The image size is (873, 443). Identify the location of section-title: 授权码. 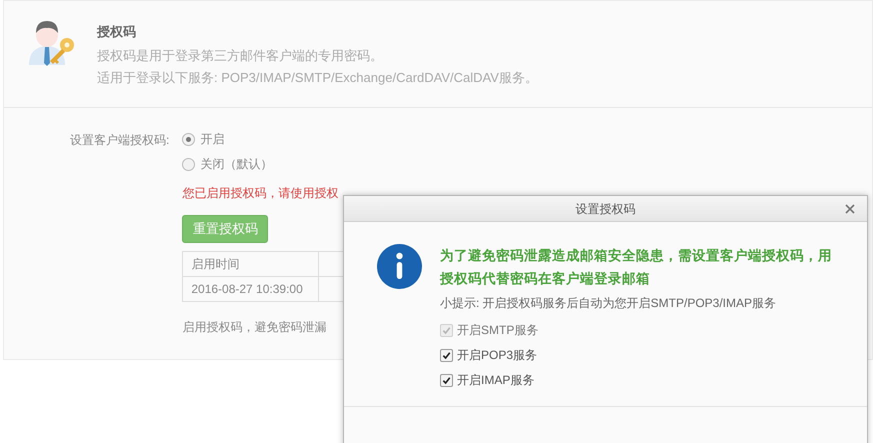
(117, 32).